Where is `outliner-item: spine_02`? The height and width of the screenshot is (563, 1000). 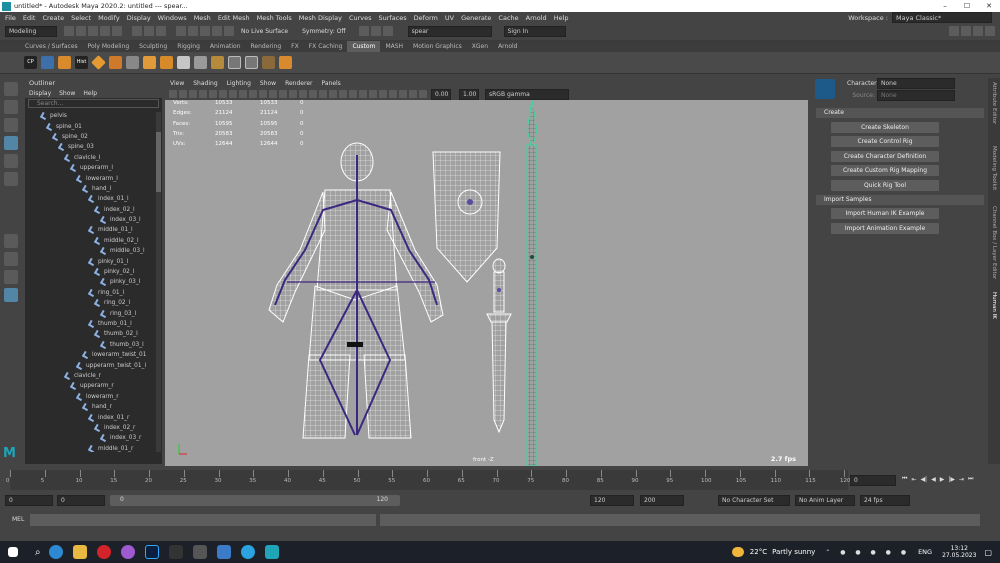
outliner-item: spine_02 is located at coordinates (93, 137).